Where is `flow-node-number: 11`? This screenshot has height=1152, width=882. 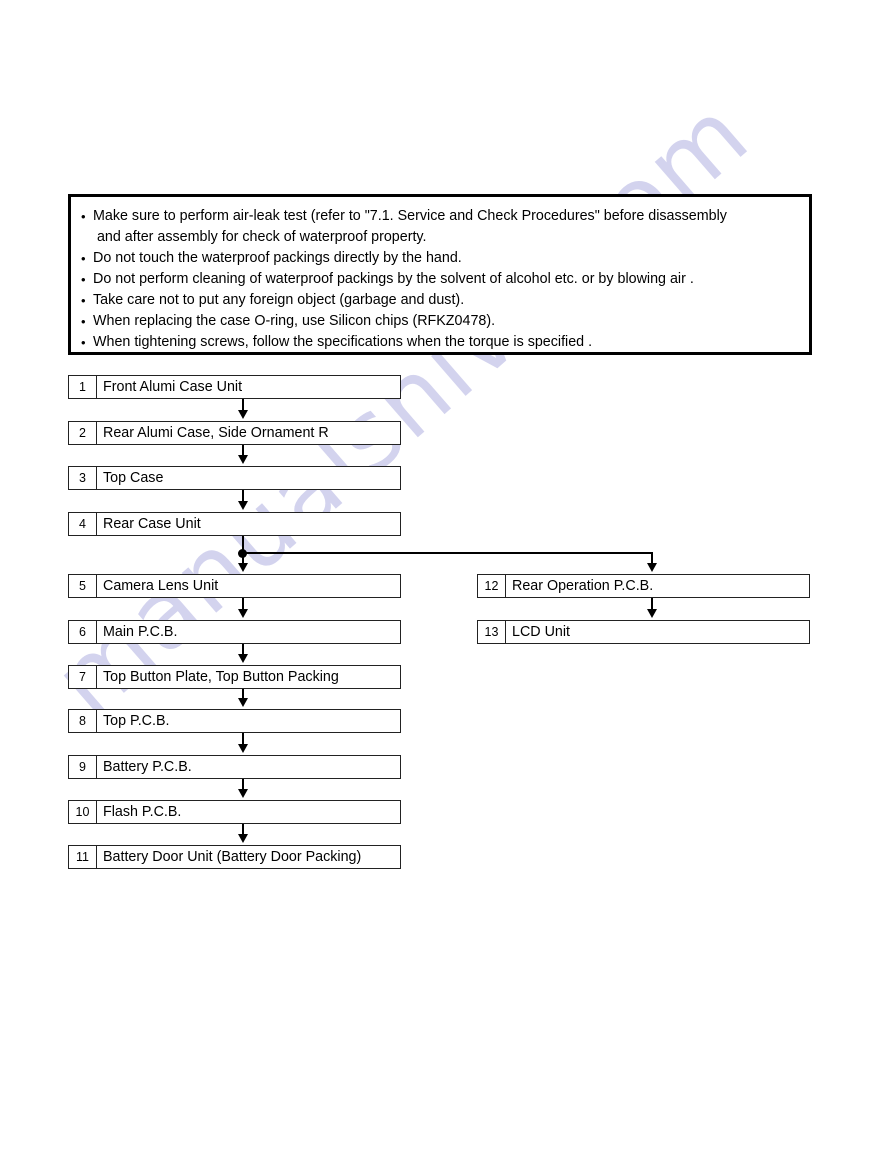
flow-node-number: 11 is located at coordinates (83, 857).